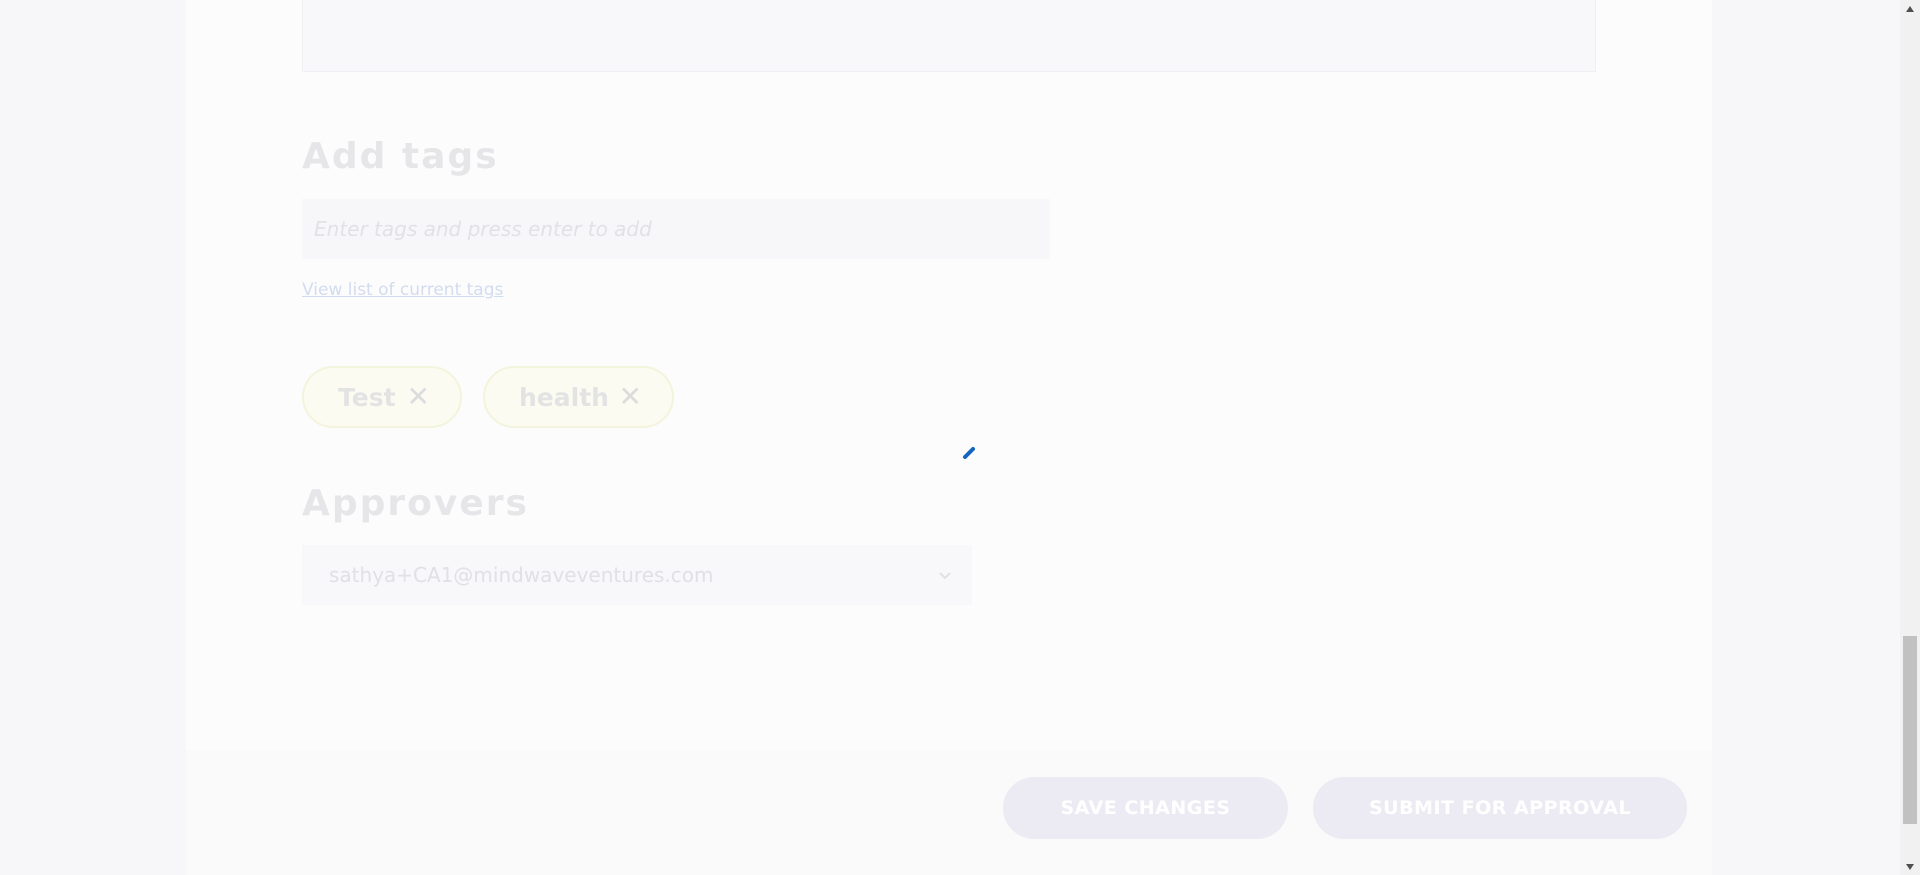  What do you see at coordinates (945, 576) in the screenshot?
I see `chevron-down-icon` at bounding box center [945, 576].